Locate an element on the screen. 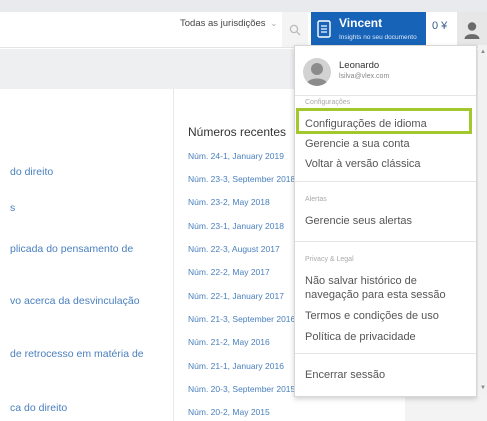 This screenshot has width=487, height=421. recent-issues-heading: Números recentes is located at coordinates (237, 132).